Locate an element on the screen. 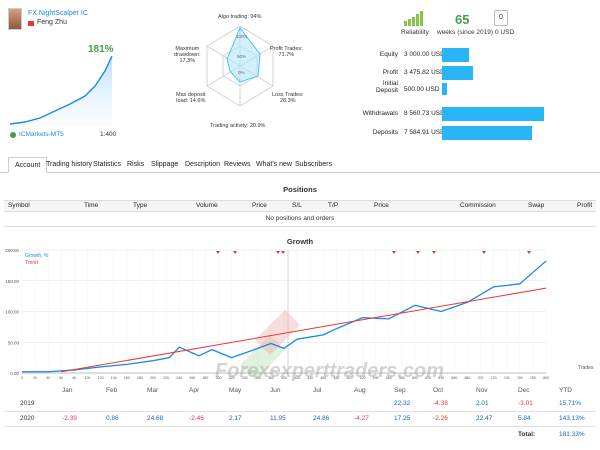 The width and height of the screenshot is (600, 450). positions-title: Positions is located at coordinates (300, 189).